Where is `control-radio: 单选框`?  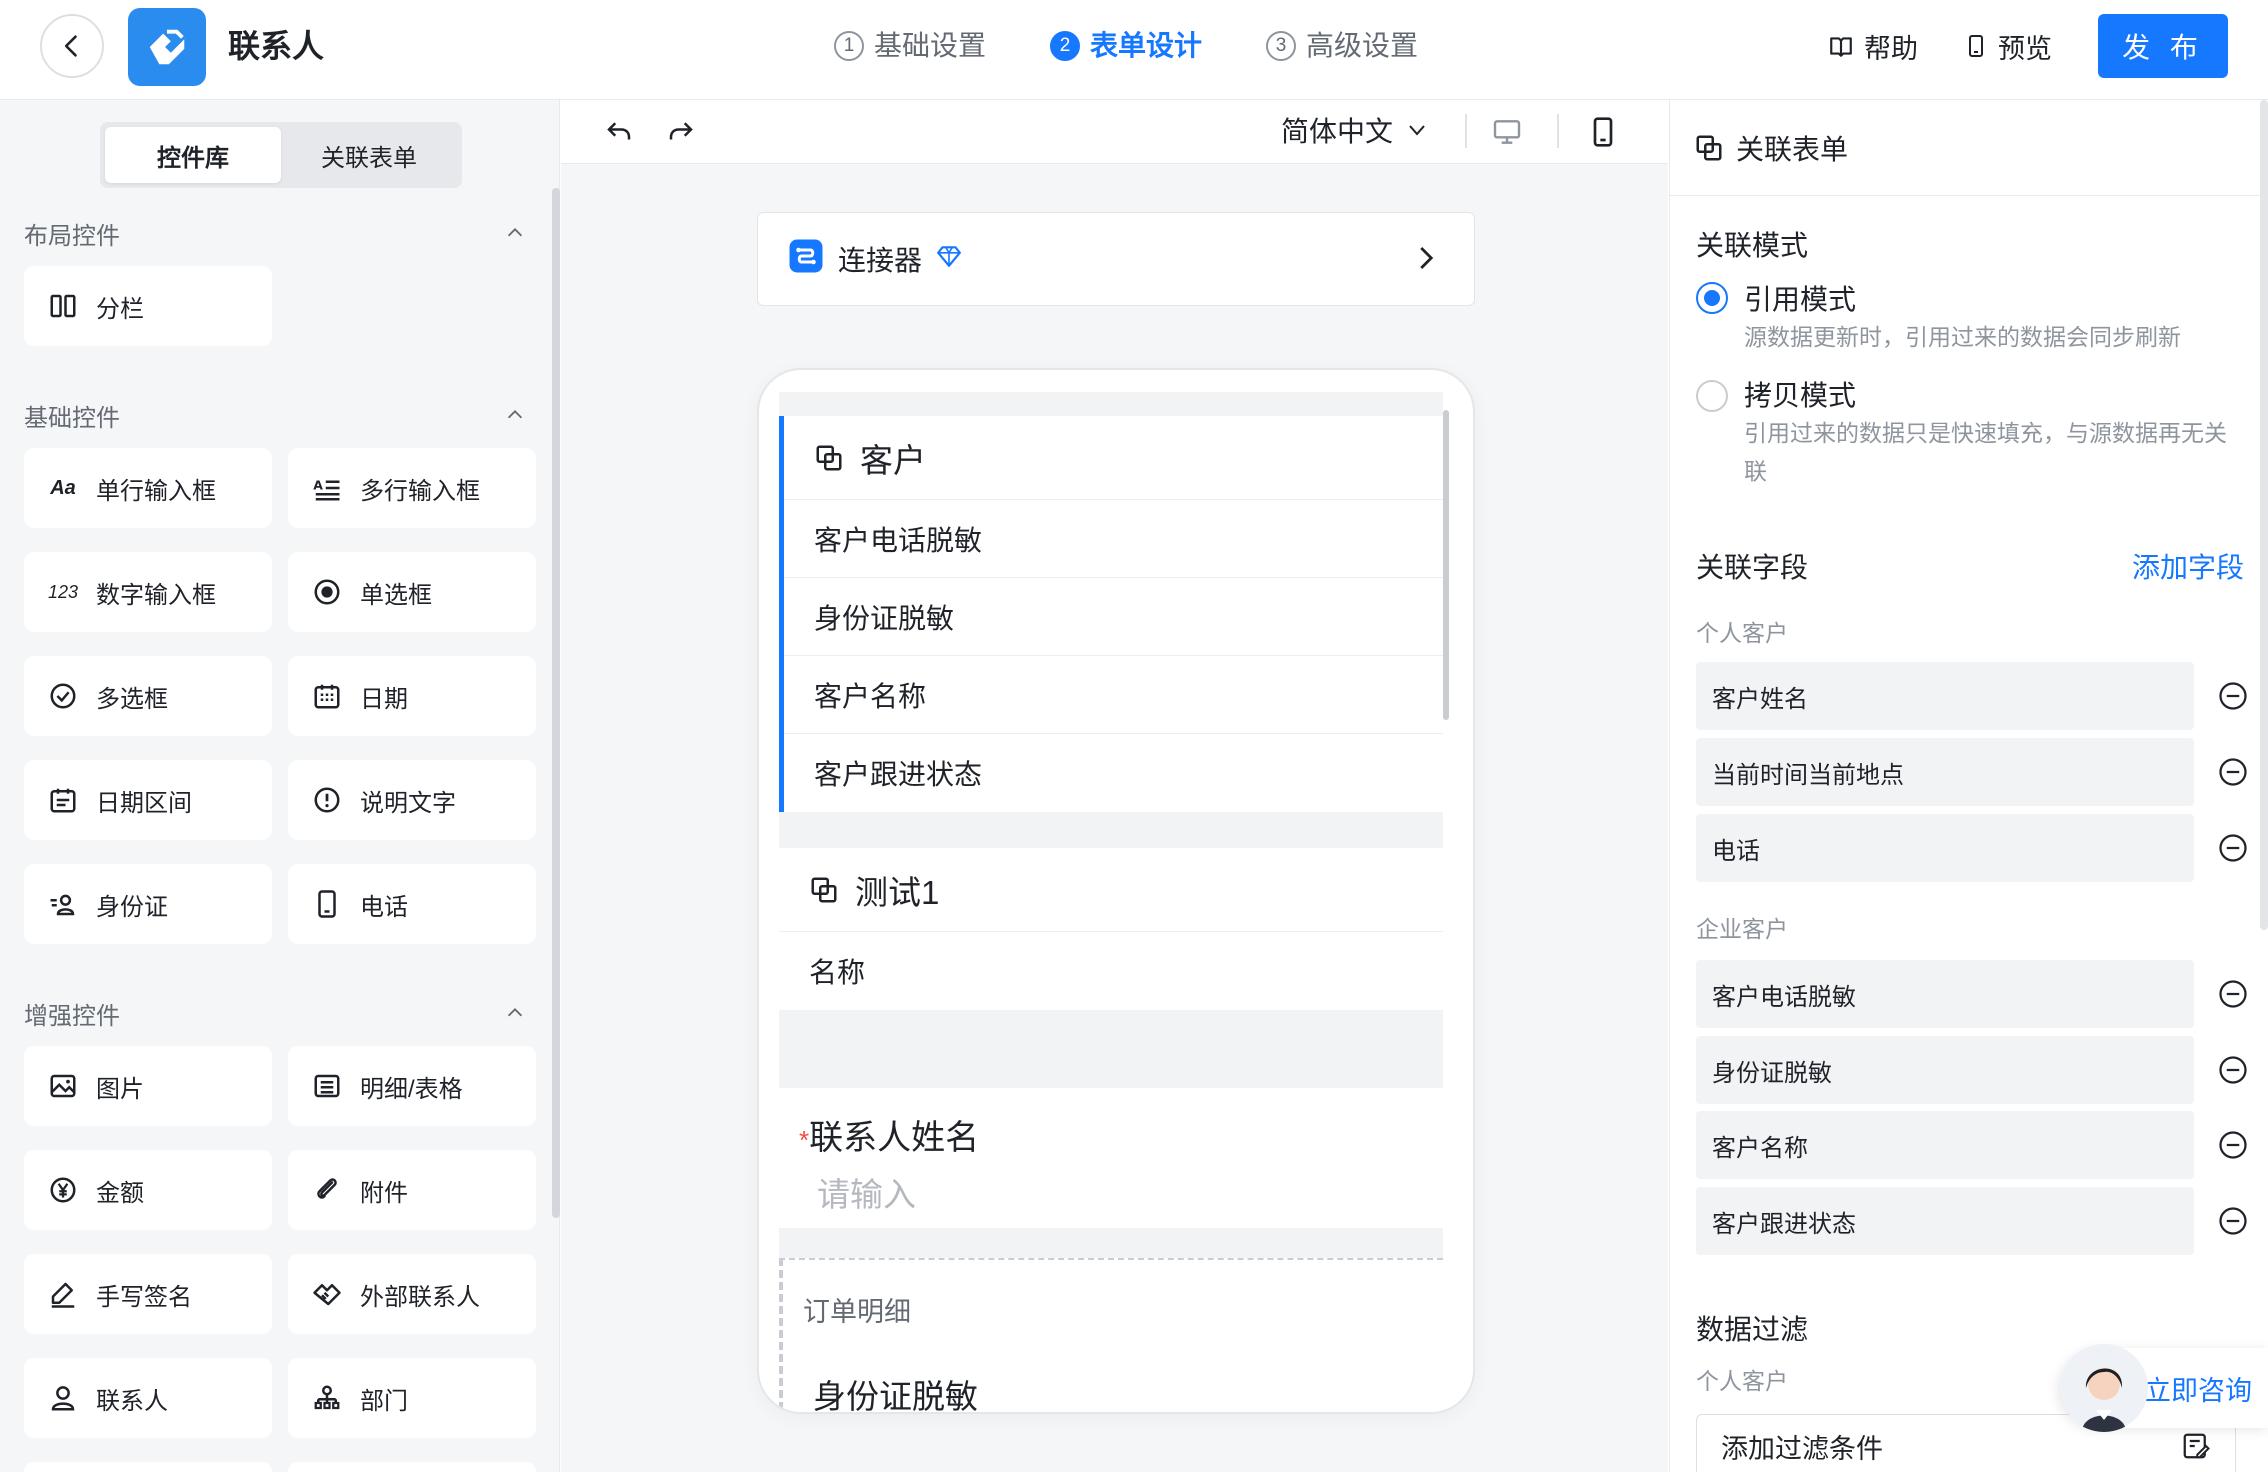 control-radio: 单选框 is located at coordinates (412, 592).